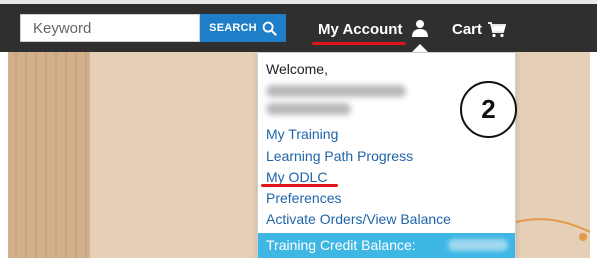 The width and height of the screenshot is (597, 258). I want to click on credit-balance-bar: Training Credit Balance:, so click(386, 245).